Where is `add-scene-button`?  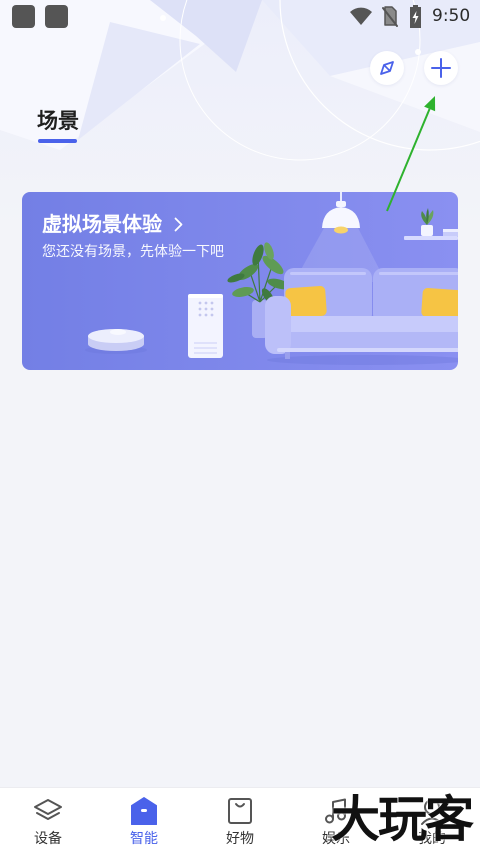 add-scene-button is located at coordinates (441, 68).